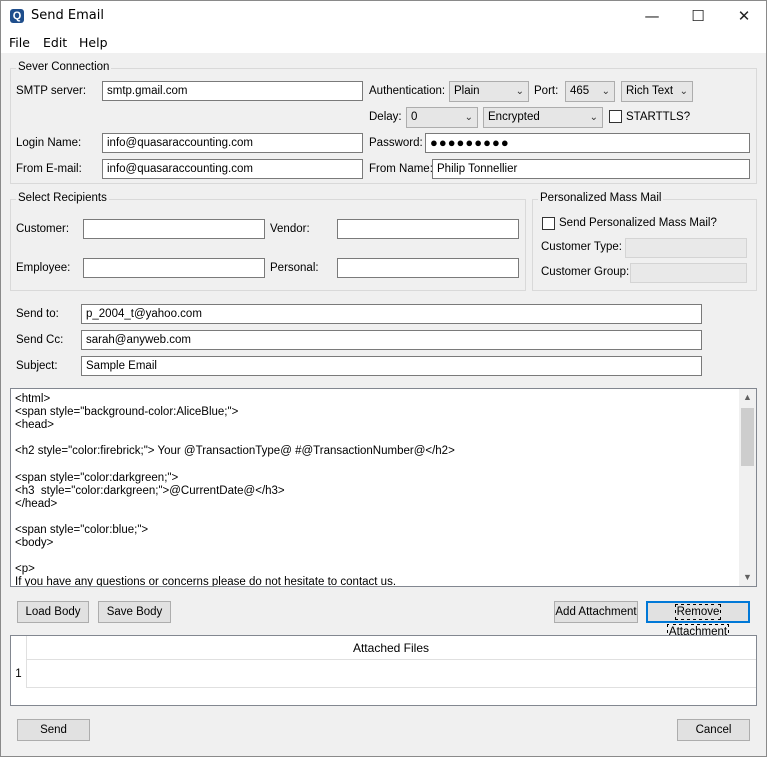 This screenshot has width=767, height=757. What do you see at coordinates (40, 340) in the screenshot?
I see `send-cc-label: Send Cc:` at bounding box center [40, 340].